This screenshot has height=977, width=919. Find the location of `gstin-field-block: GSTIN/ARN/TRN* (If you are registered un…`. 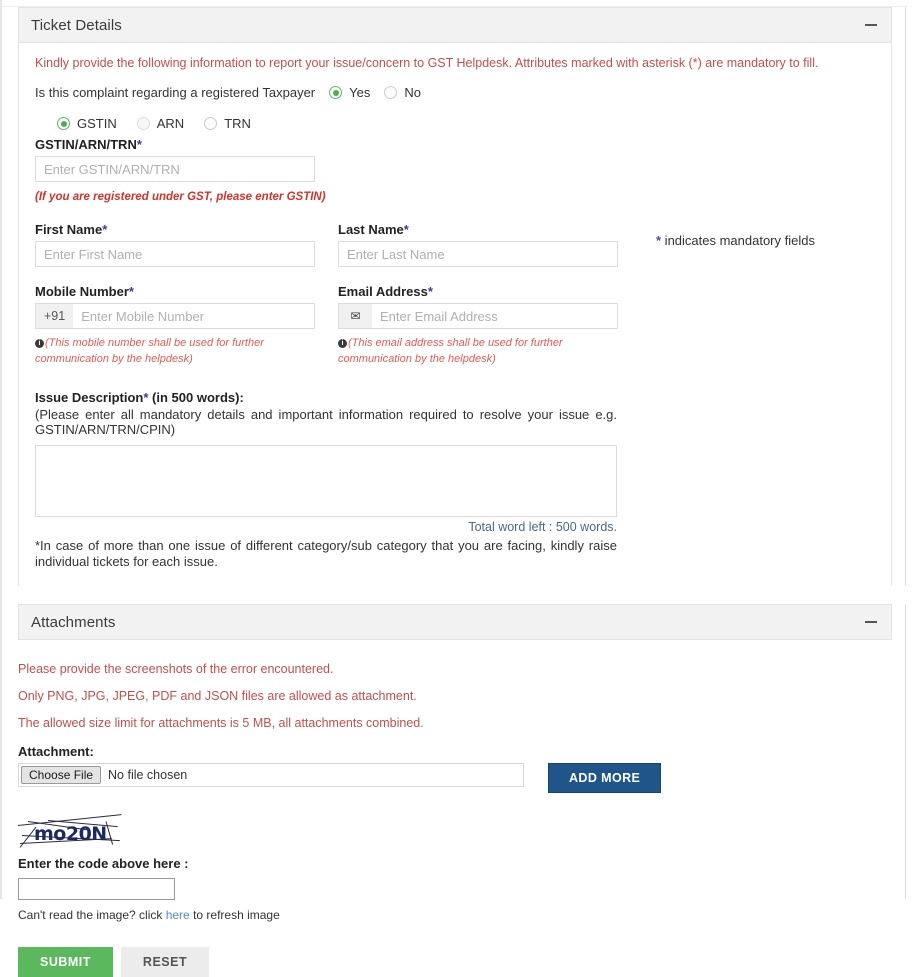

gstin-field-block: GSTIN/ARN/TRN* (If you are registered un… is located at coordinates (455, 170).